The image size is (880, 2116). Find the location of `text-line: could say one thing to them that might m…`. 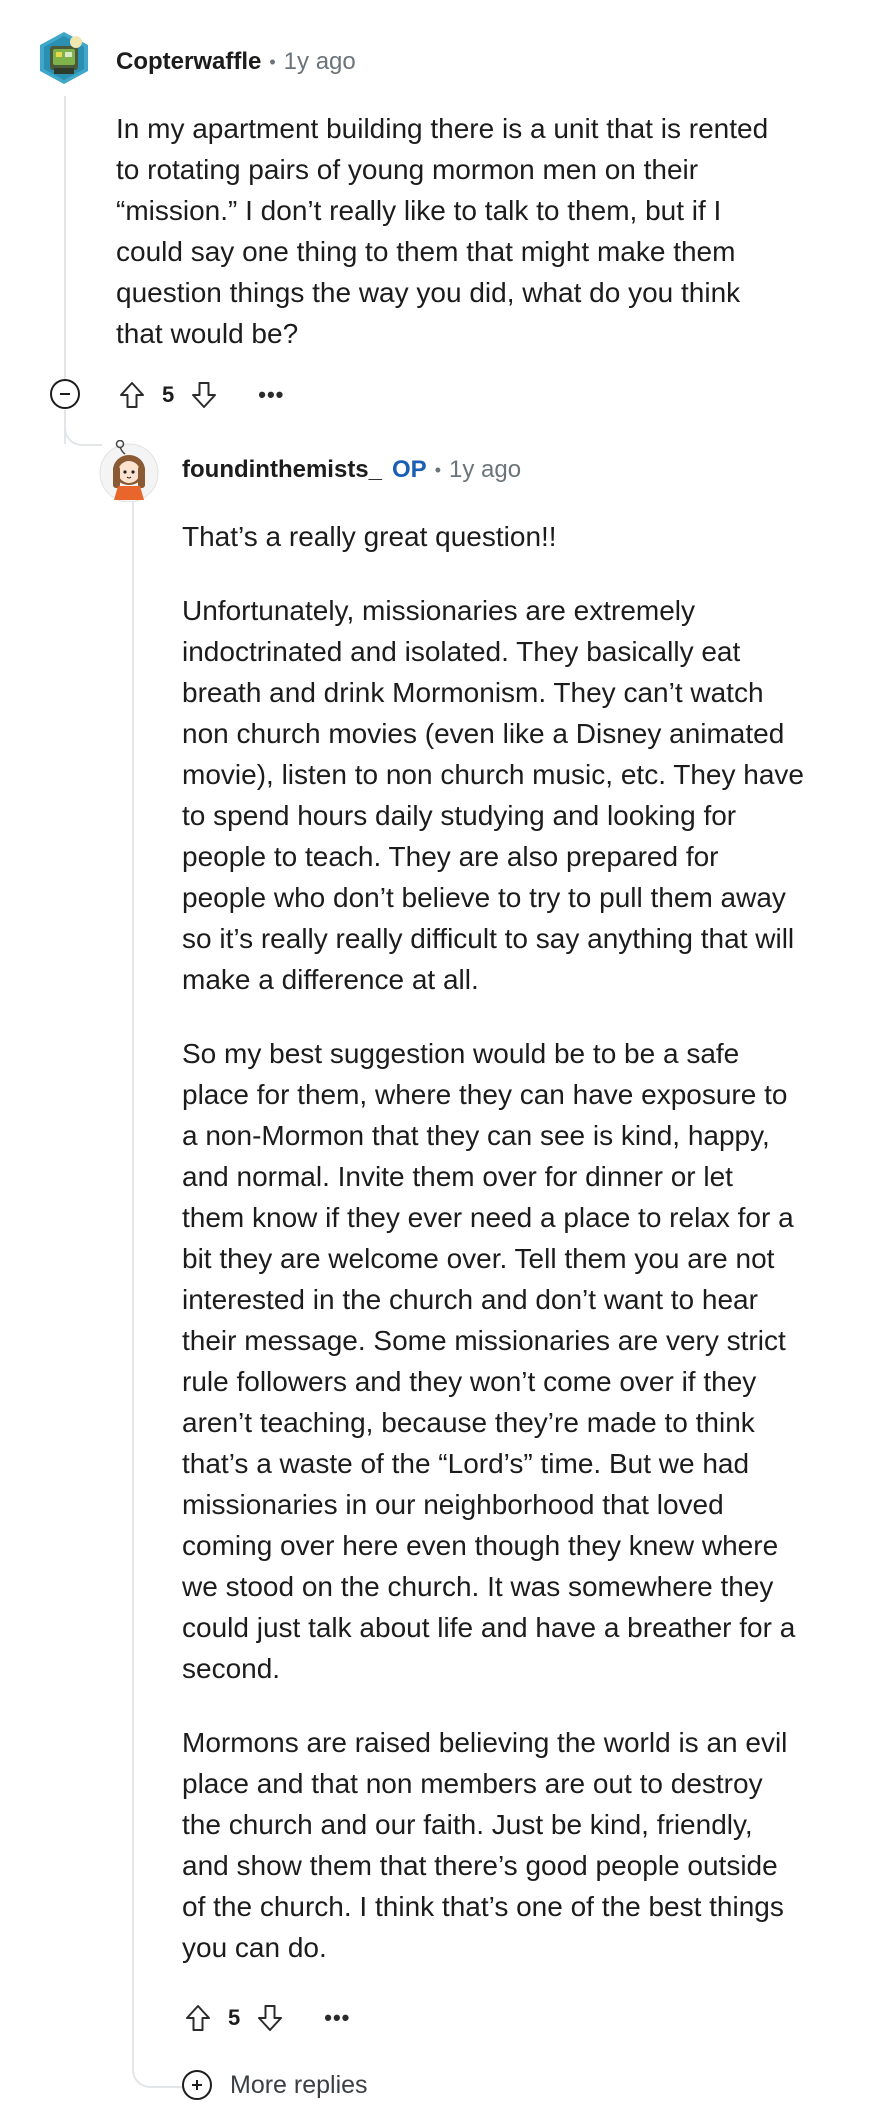

text-line: could say one thing to them that might m… is located at coordinates (426, 251).